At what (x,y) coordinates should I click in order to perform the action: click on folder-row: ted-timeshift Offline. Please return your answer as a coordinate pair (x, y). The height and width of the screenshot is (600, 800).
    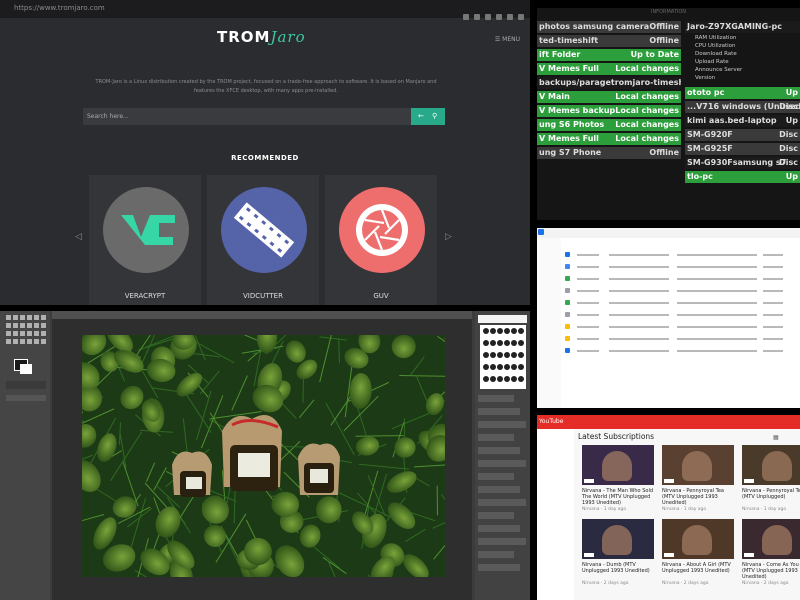
    Looking at the image, I should click on (609, 41).